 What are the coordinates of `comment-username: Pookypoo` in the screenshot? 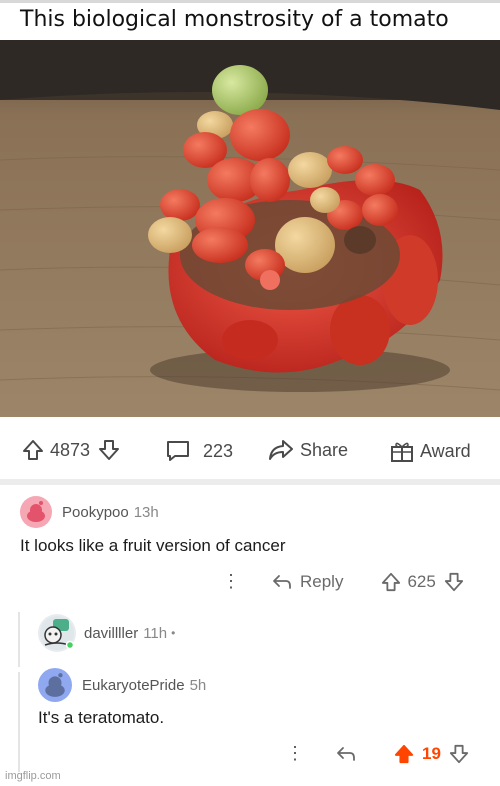 It's located at (95, 512).